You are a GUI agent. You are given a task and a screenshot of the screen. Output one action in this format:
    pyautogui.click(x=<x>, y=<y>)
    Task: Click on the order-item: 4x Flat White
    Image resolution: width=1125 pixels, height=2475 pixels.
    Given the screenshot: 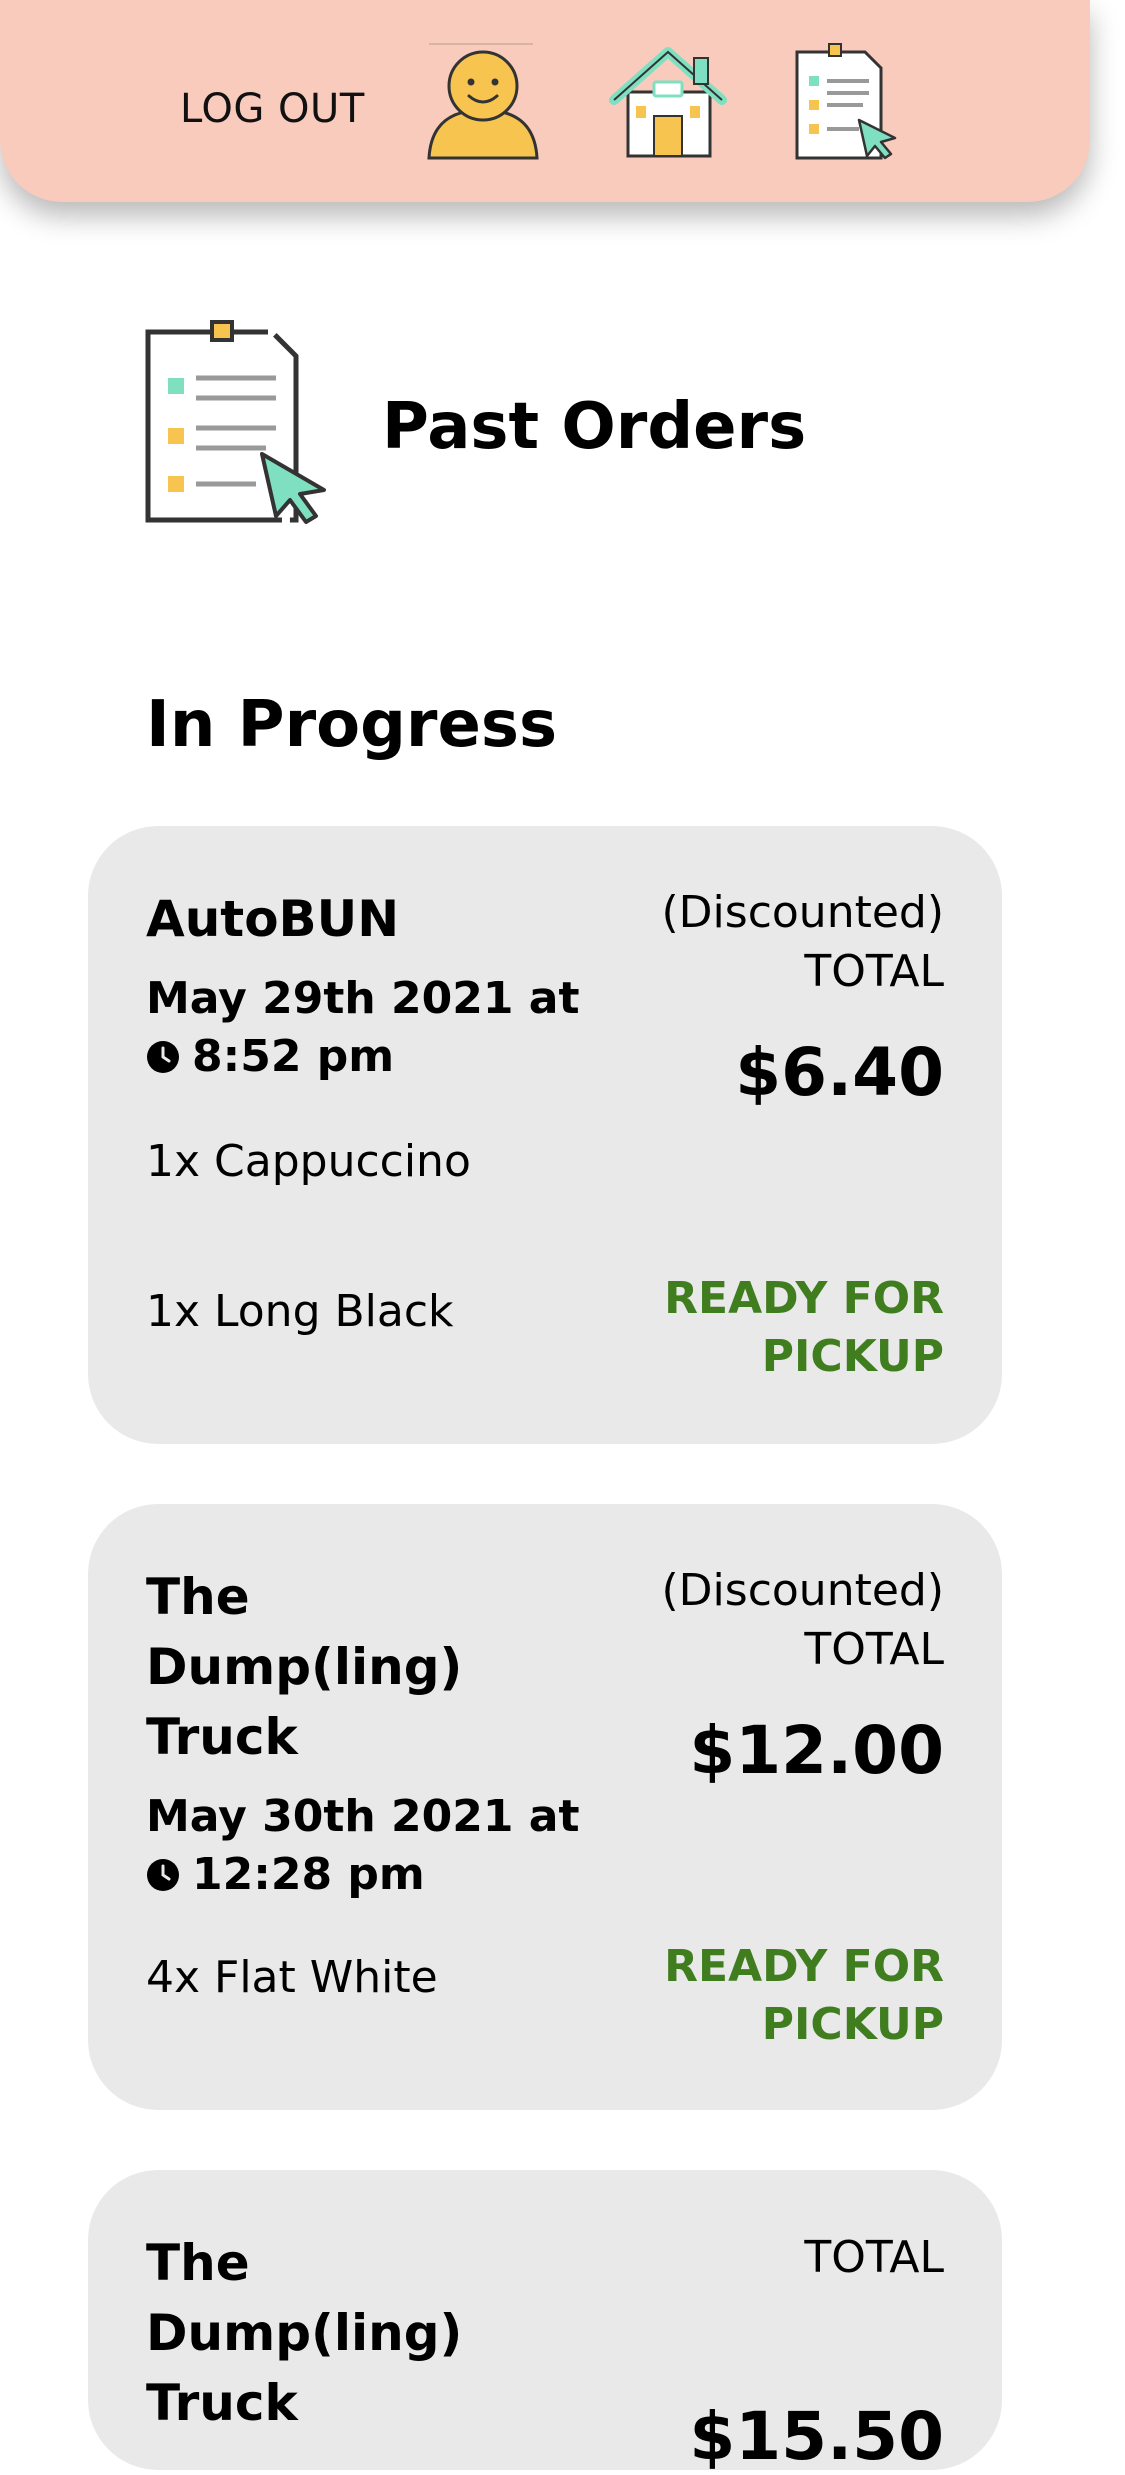 What is the action you would take?
    pyautogui.click(x=292, y=1977)
    